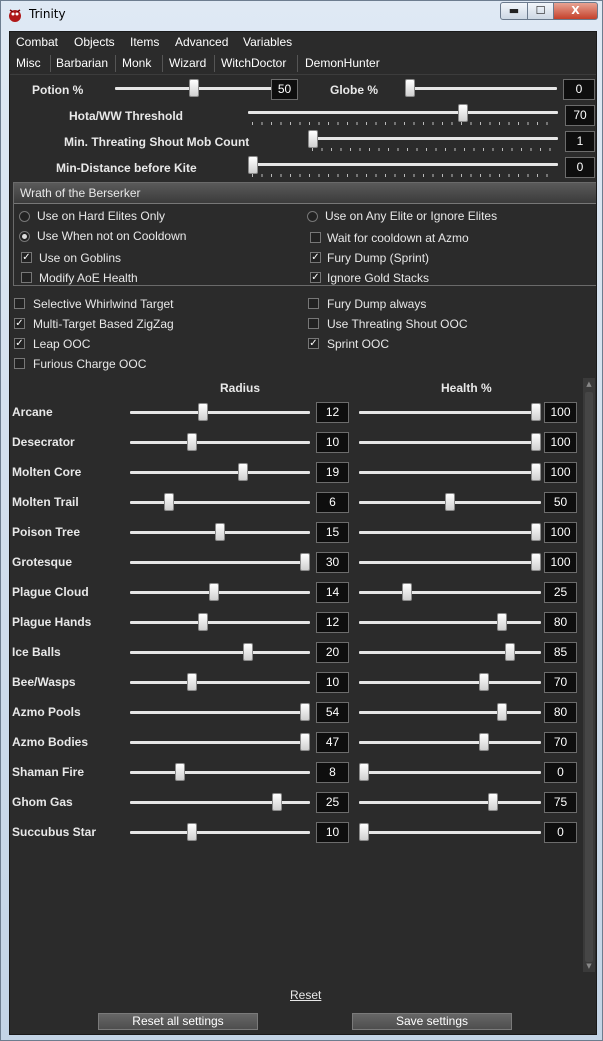 This screenshot has width=603, height=1041. Describe the element at coordinates (24, 236) in the screenshot. I see `not-cooldown-radio` at that location.